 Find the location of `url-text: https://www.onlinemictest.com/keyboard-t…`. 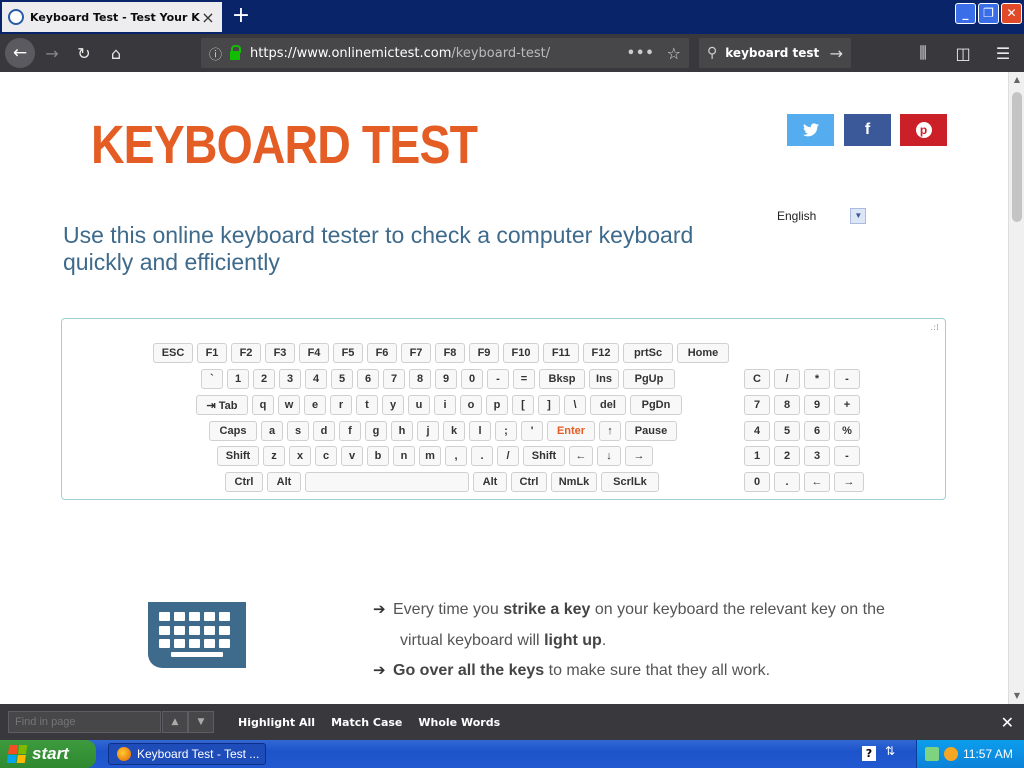

url-text: https://www.onlinemictest.com/keyboard-t… is located at coordinates (434, 53).